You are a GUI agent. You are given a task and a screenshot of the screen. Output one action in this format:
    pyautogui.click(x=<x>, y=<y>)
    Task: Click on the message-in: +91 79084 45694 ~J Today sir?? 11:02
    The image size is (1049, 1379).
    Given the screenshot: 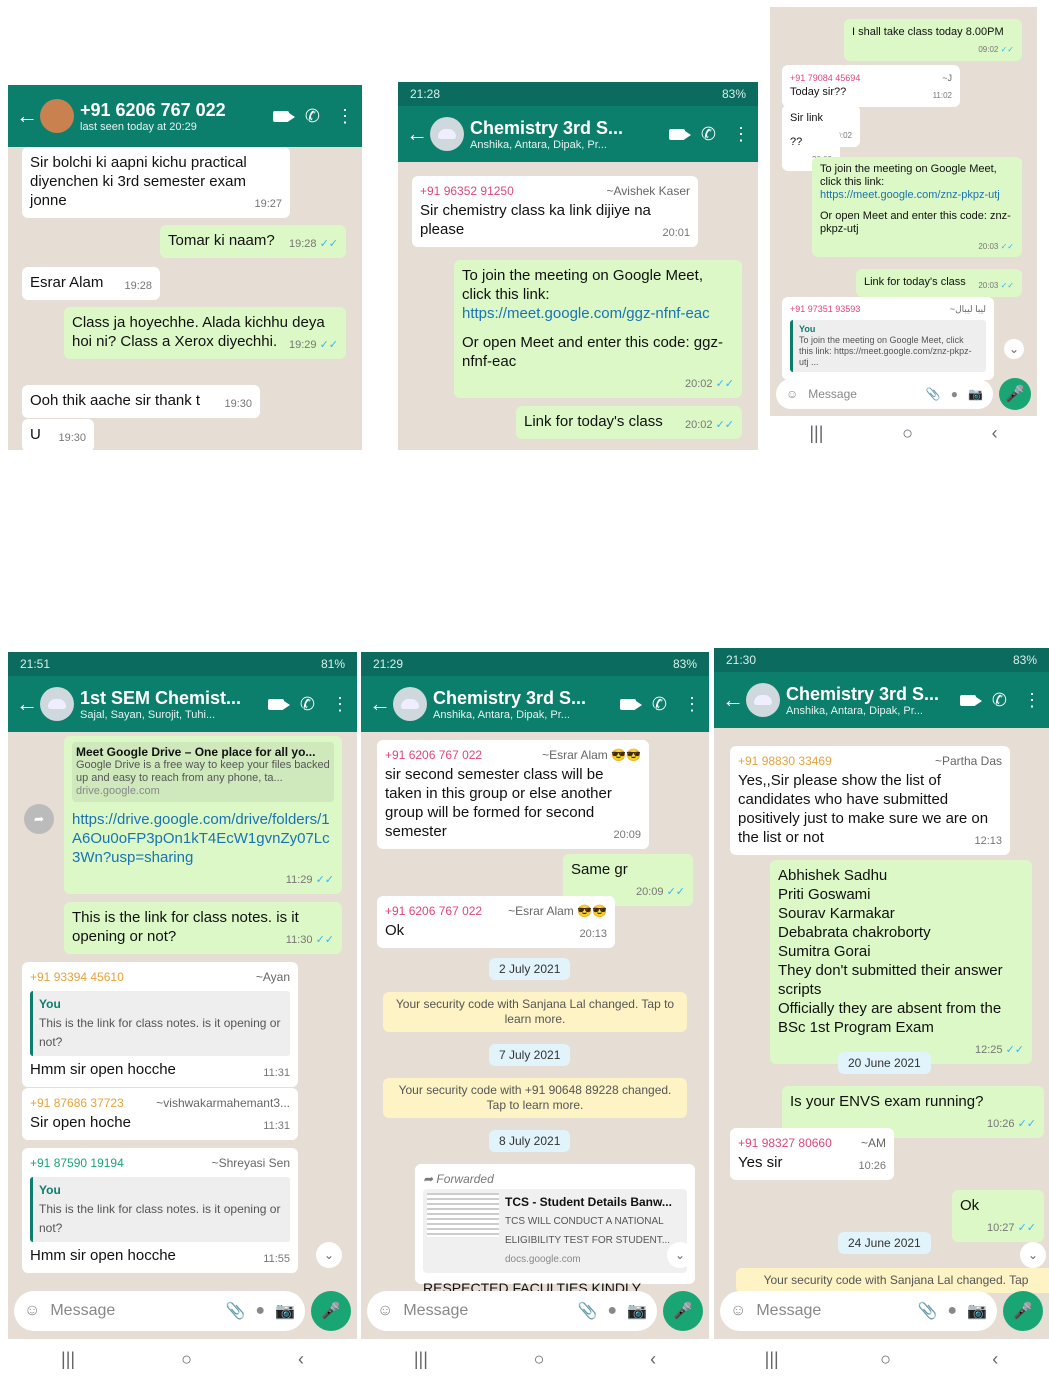 What is the action you would take?
    pyautogui.click(x=871, y=86)
    